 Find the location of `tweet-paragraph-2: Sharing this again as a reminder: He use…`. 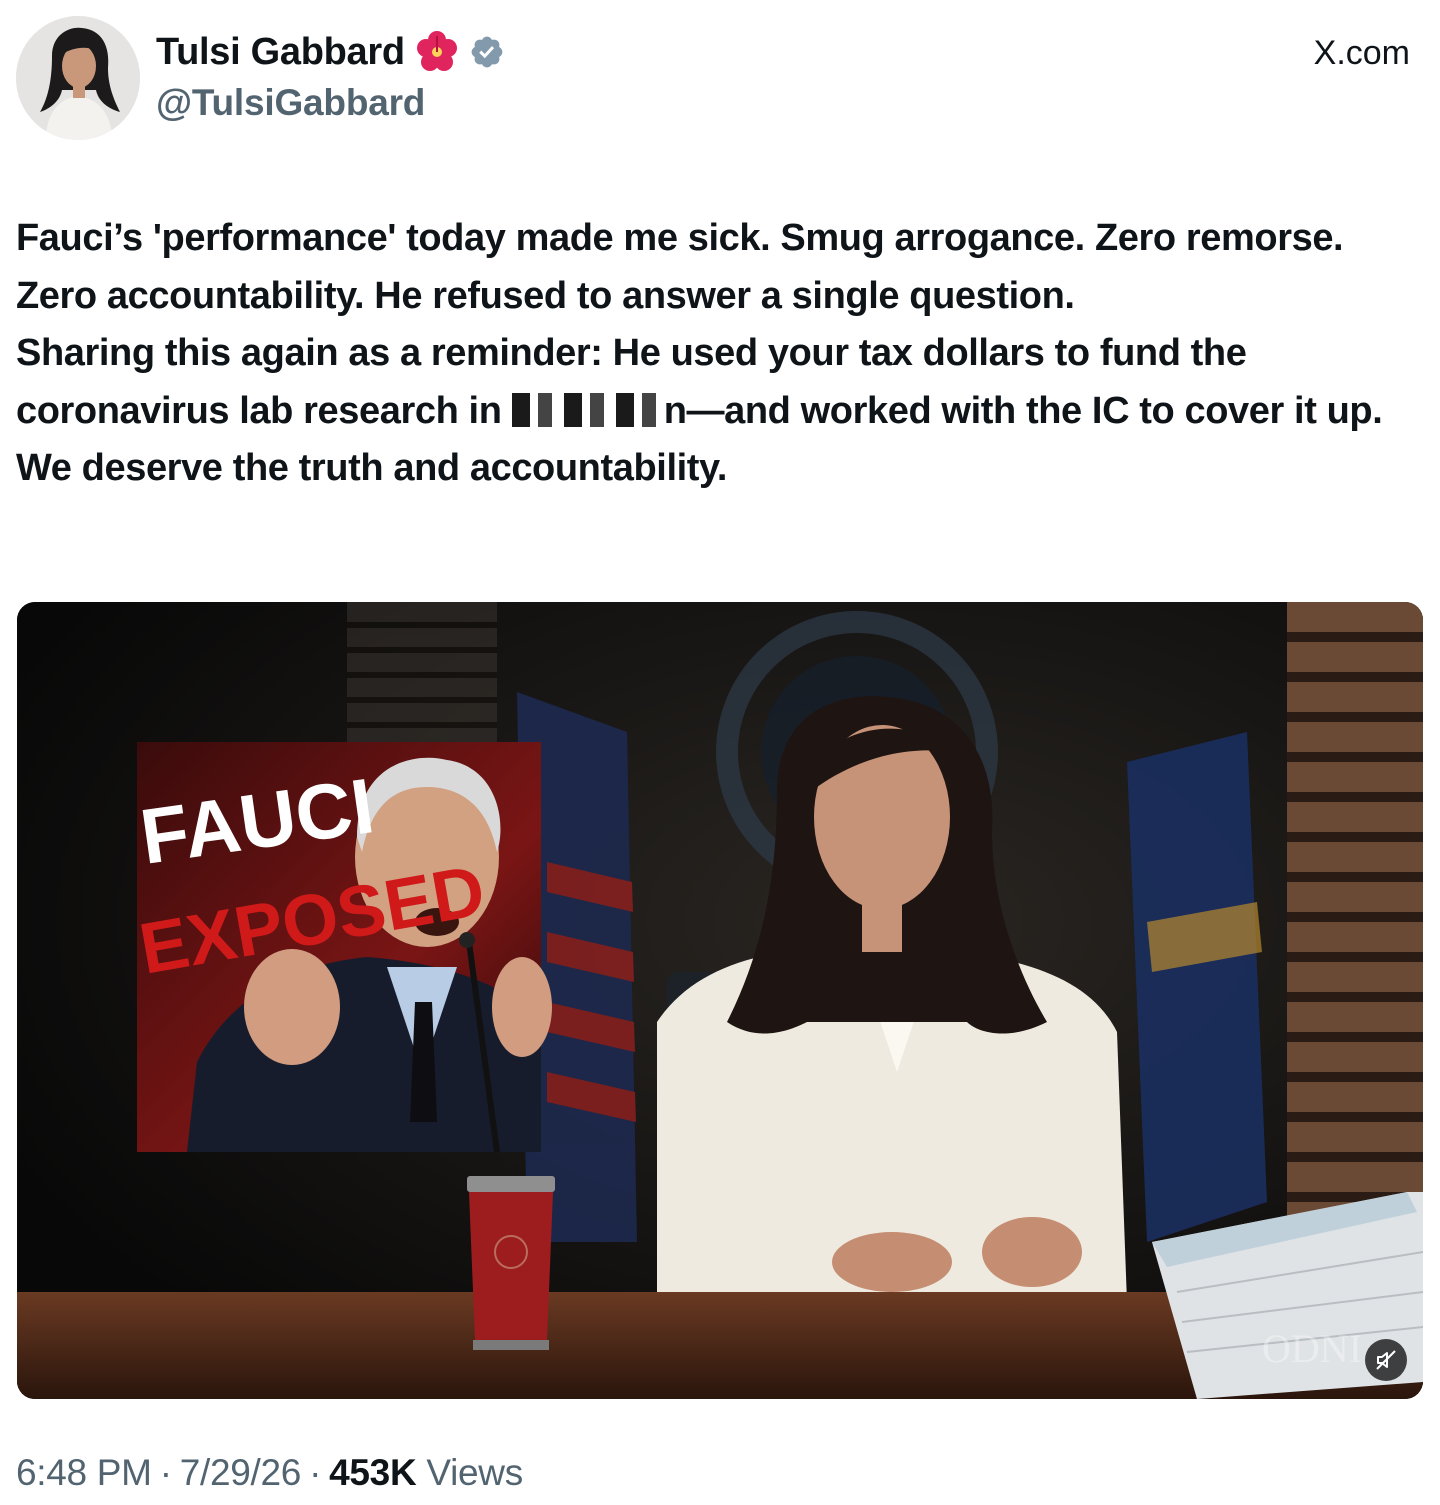

tweet-paragraph-2: Sharing this again as a reminder: He use… is located at coordinates (721, 411).